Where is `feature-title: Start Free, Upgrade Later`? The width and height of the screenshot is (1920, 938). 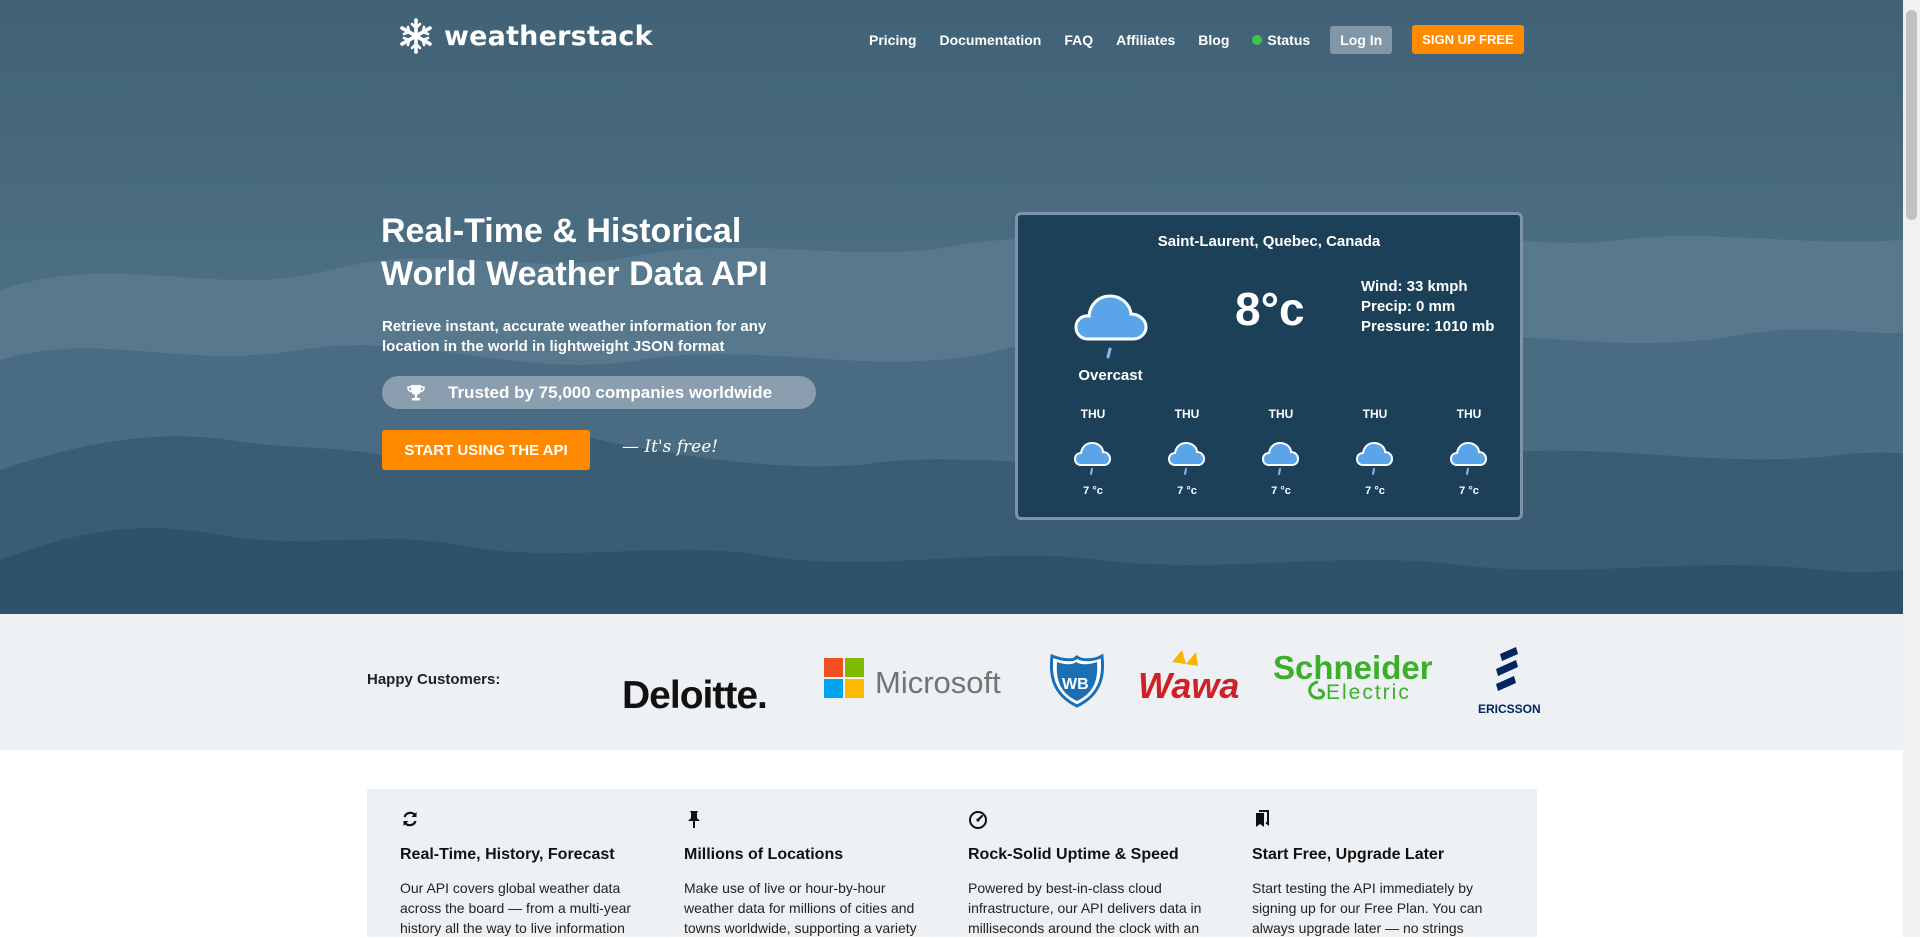
feature-title: Start Free, Upgrade Later is located at coordinates (1348, 854).